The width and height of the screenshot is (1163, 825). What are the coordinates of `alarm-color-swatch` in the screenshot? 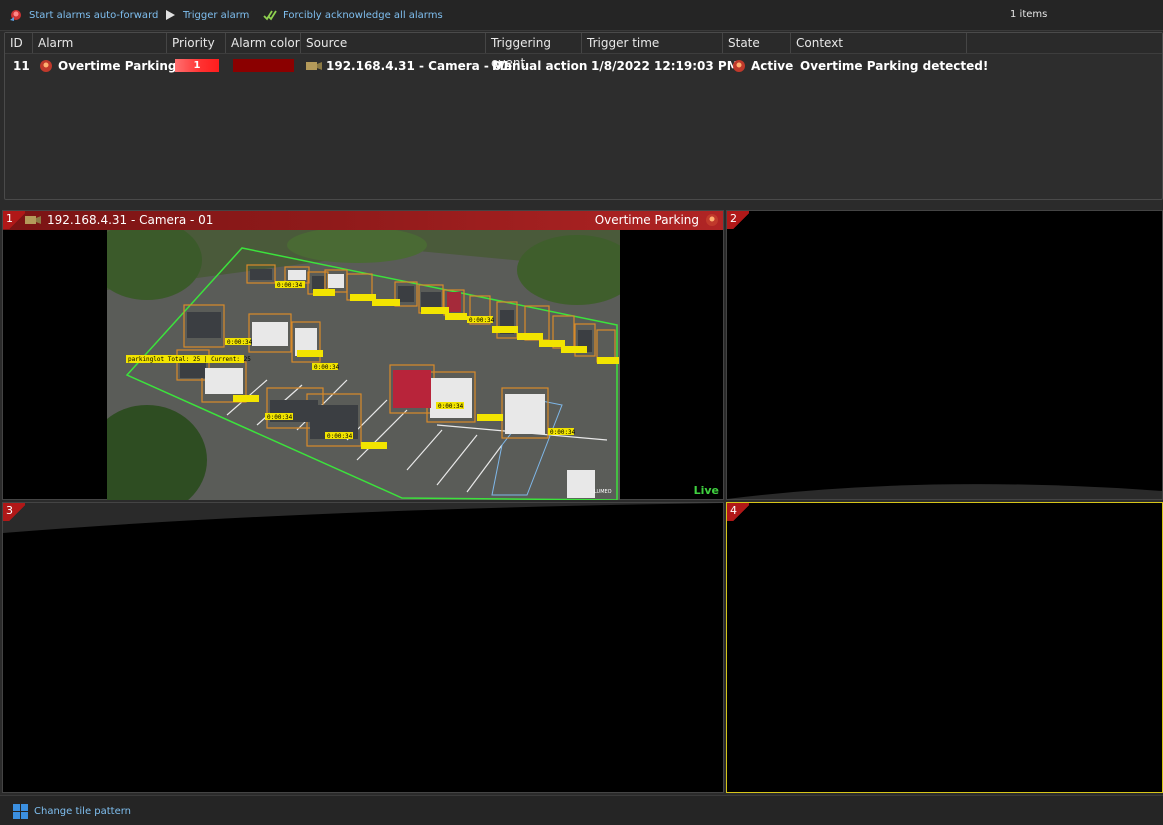 It's located at (263, 65).